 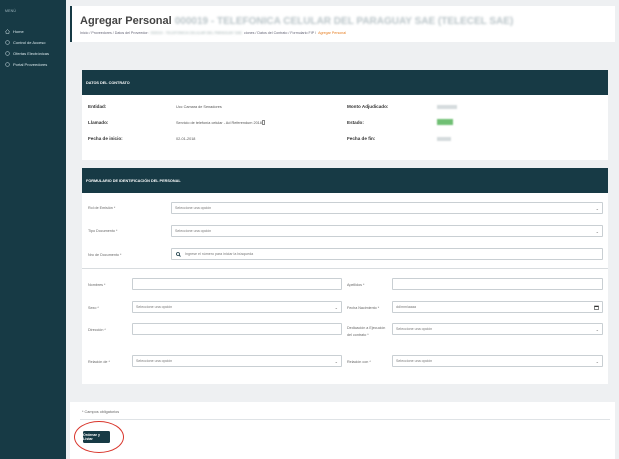 What do you see at coordinates (358, 335) in the screenshot?
I see `dedicacion-label-2: del contrato *` at bounding box center [358, 335].